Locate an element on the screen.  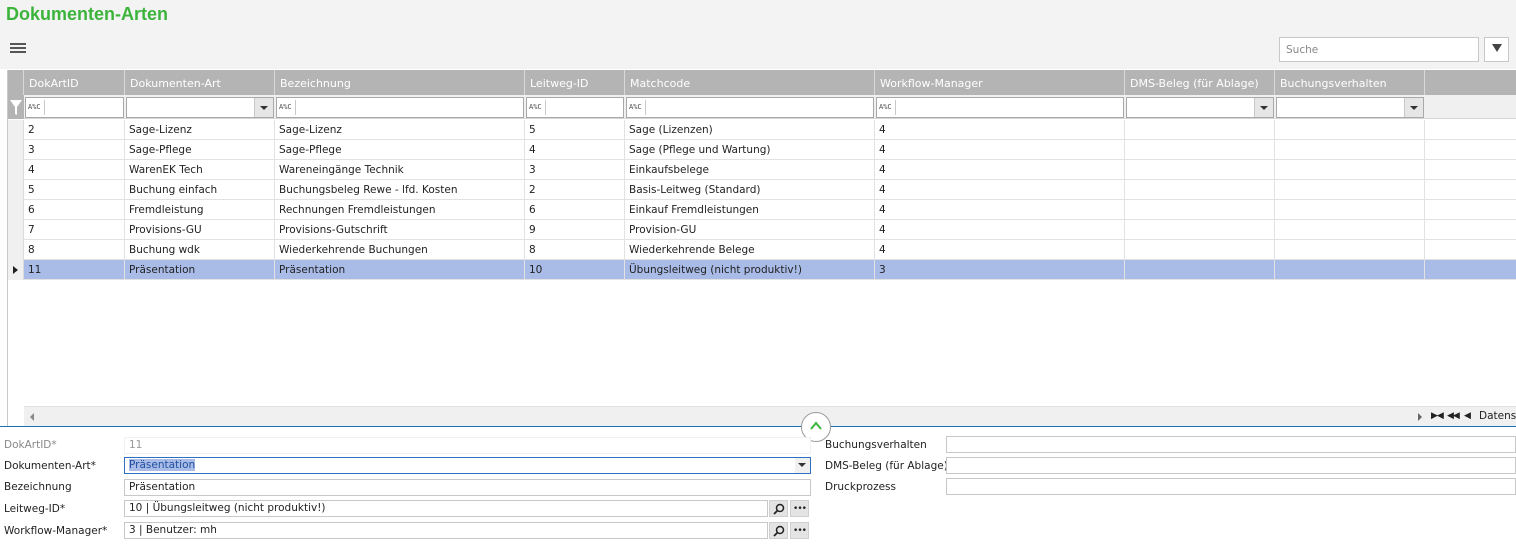
previous-record-icon: ◀ is located at coordinates (1467, 416).